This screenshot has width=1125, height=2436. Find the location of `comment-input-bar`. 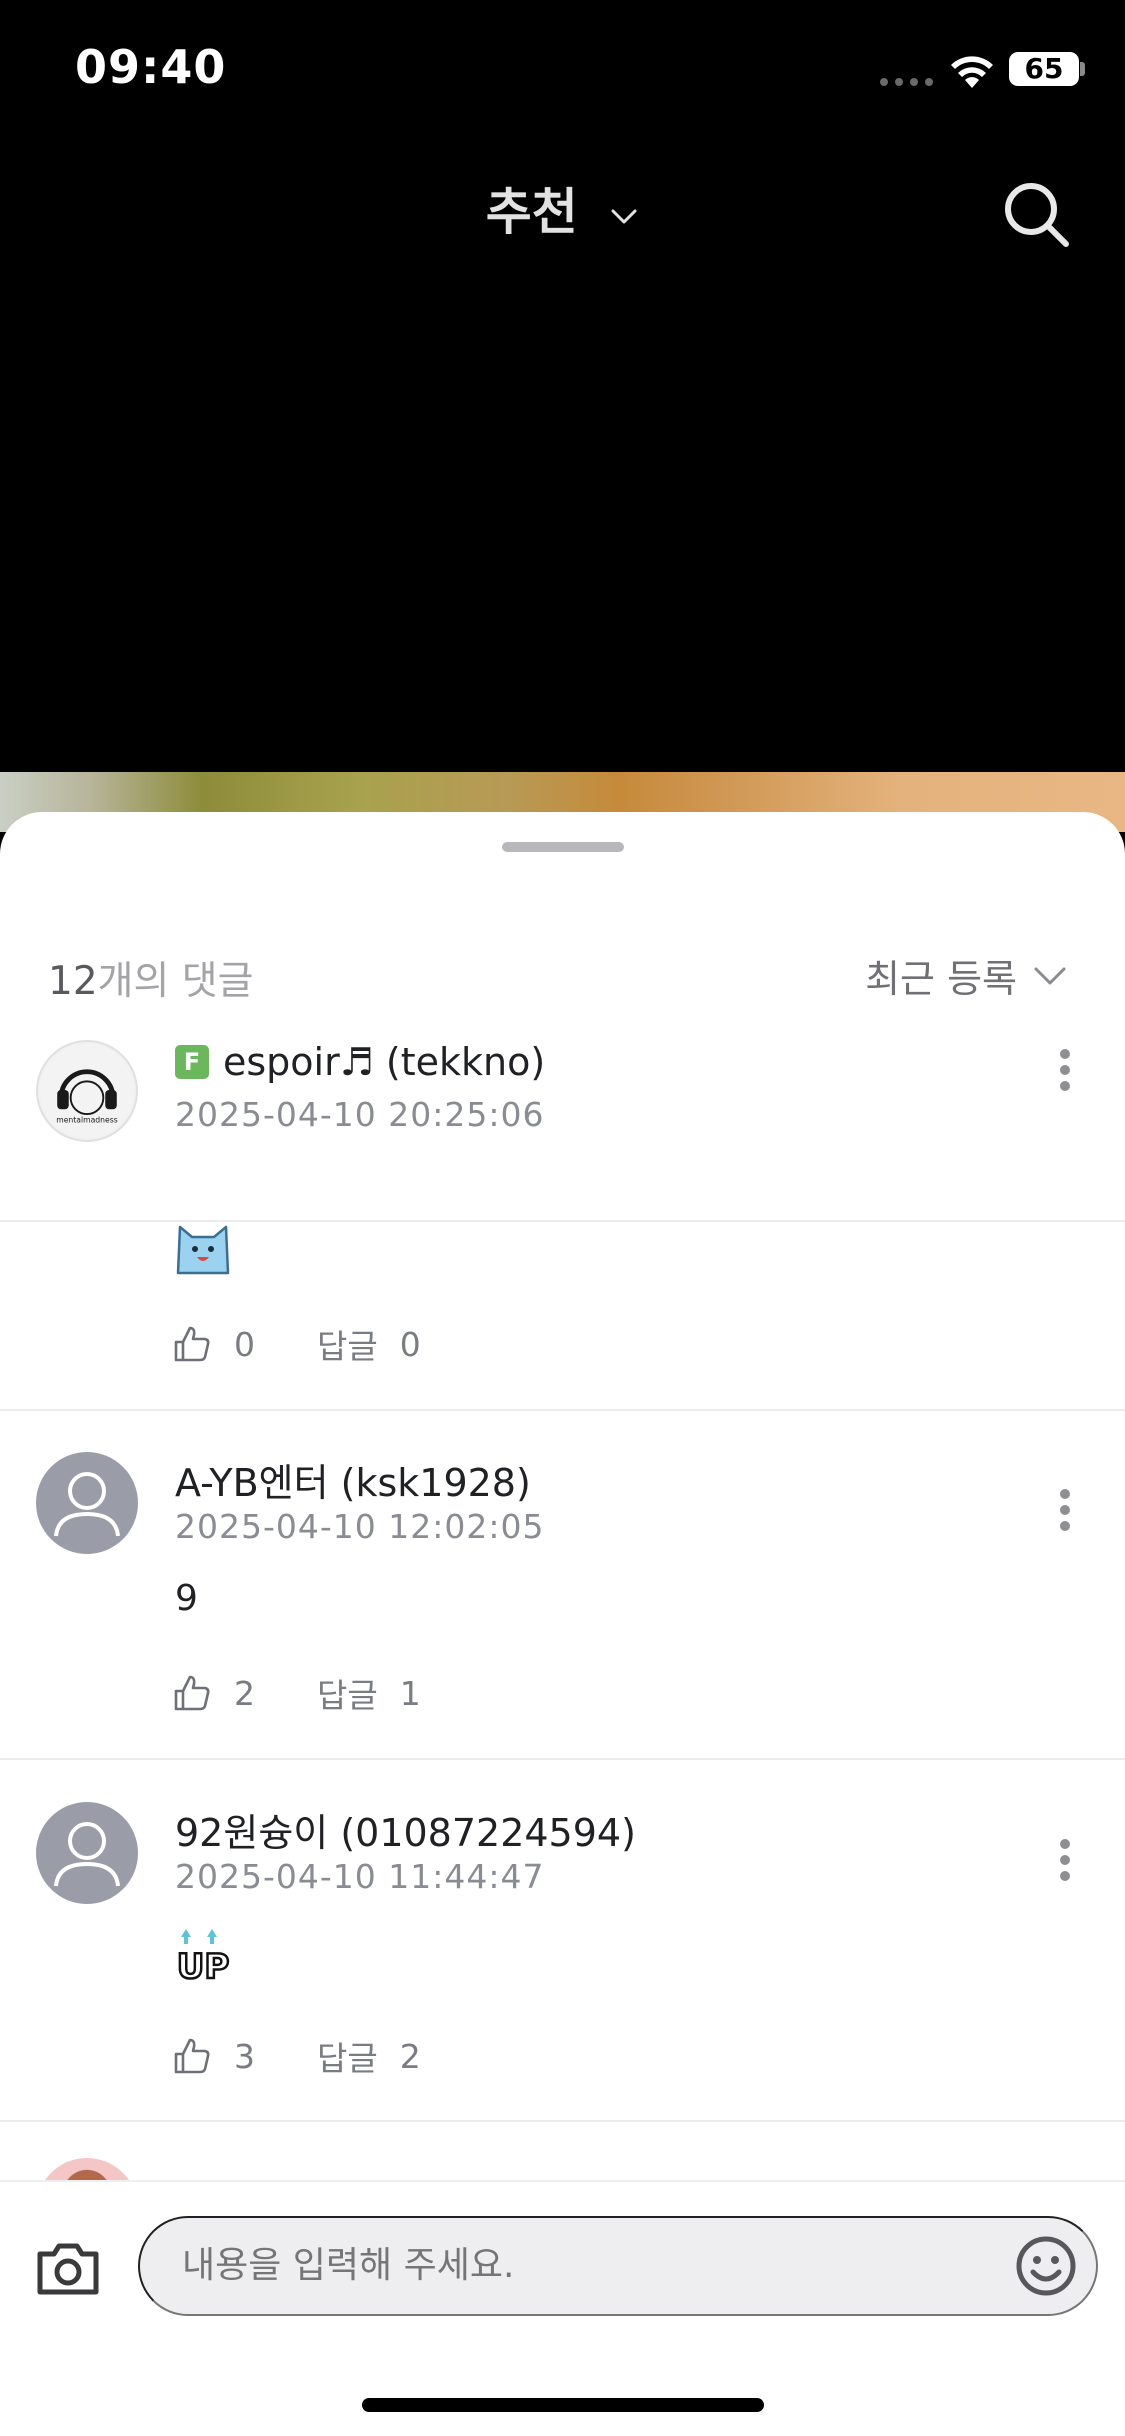

comment-input-bar is located at coordinates (562, 2308).